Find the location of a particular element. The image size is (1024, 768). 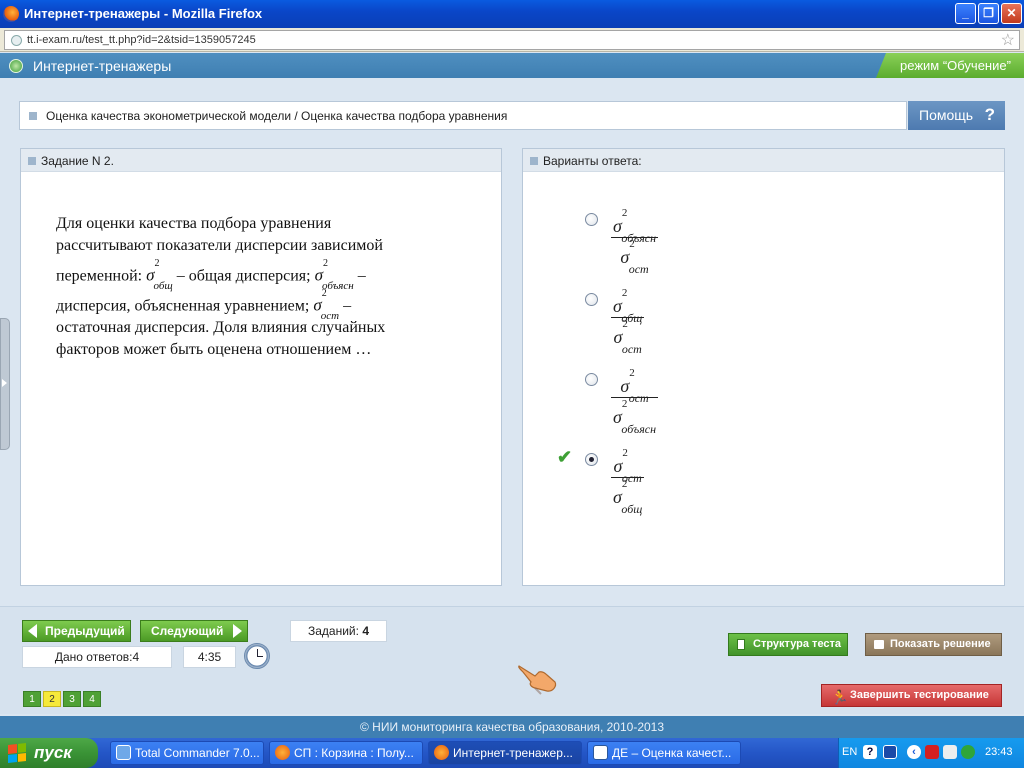

bookmark-star-icon: ☆ is located at coordinates (1008, 40).